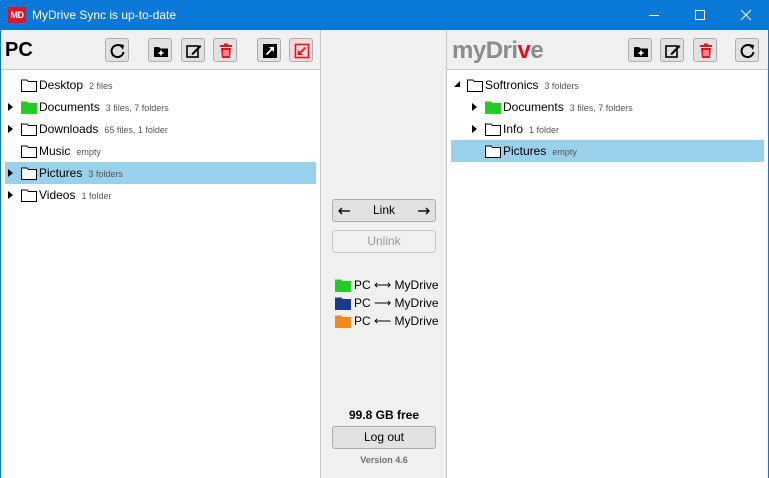 Image resolution: width=769 pixels, height=478 pixels. Describe the element at coordinates (344, 211) in the screenshot. I see `arrow-left-icon` at that location.